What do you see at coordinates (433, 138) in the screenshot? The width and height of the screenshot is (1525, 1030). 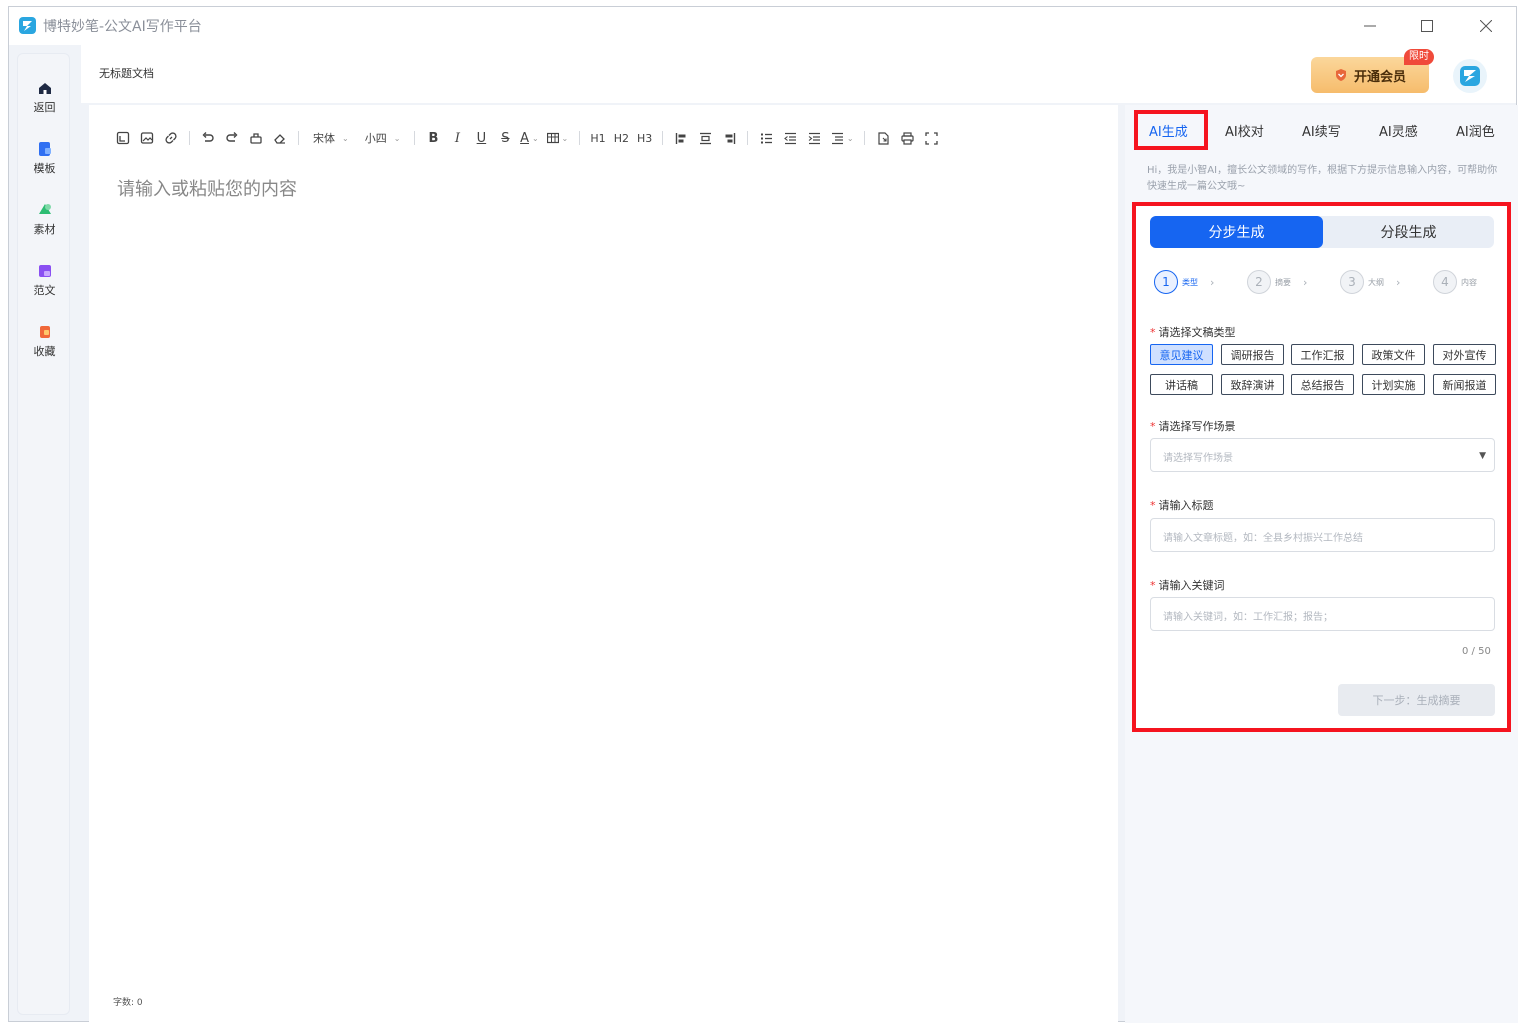 I see `bold-button: B` at bounding box center [433, 138].